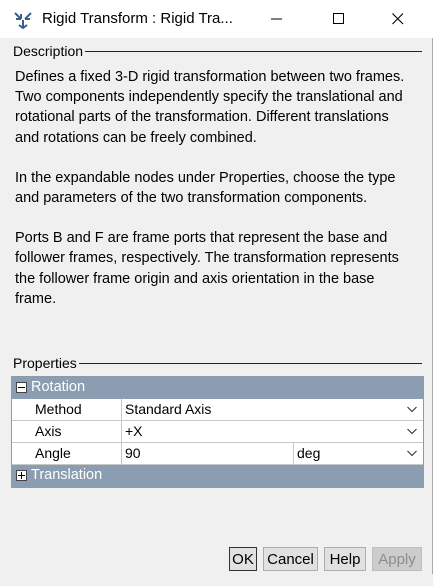 The image size is (437, 586). I want to click on translation-group-label: Translation, so click(67, 475).